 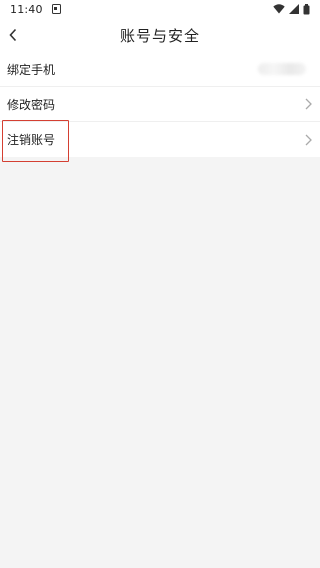 I want to click on bind-phone-value-area, so click(x=285, y=69).